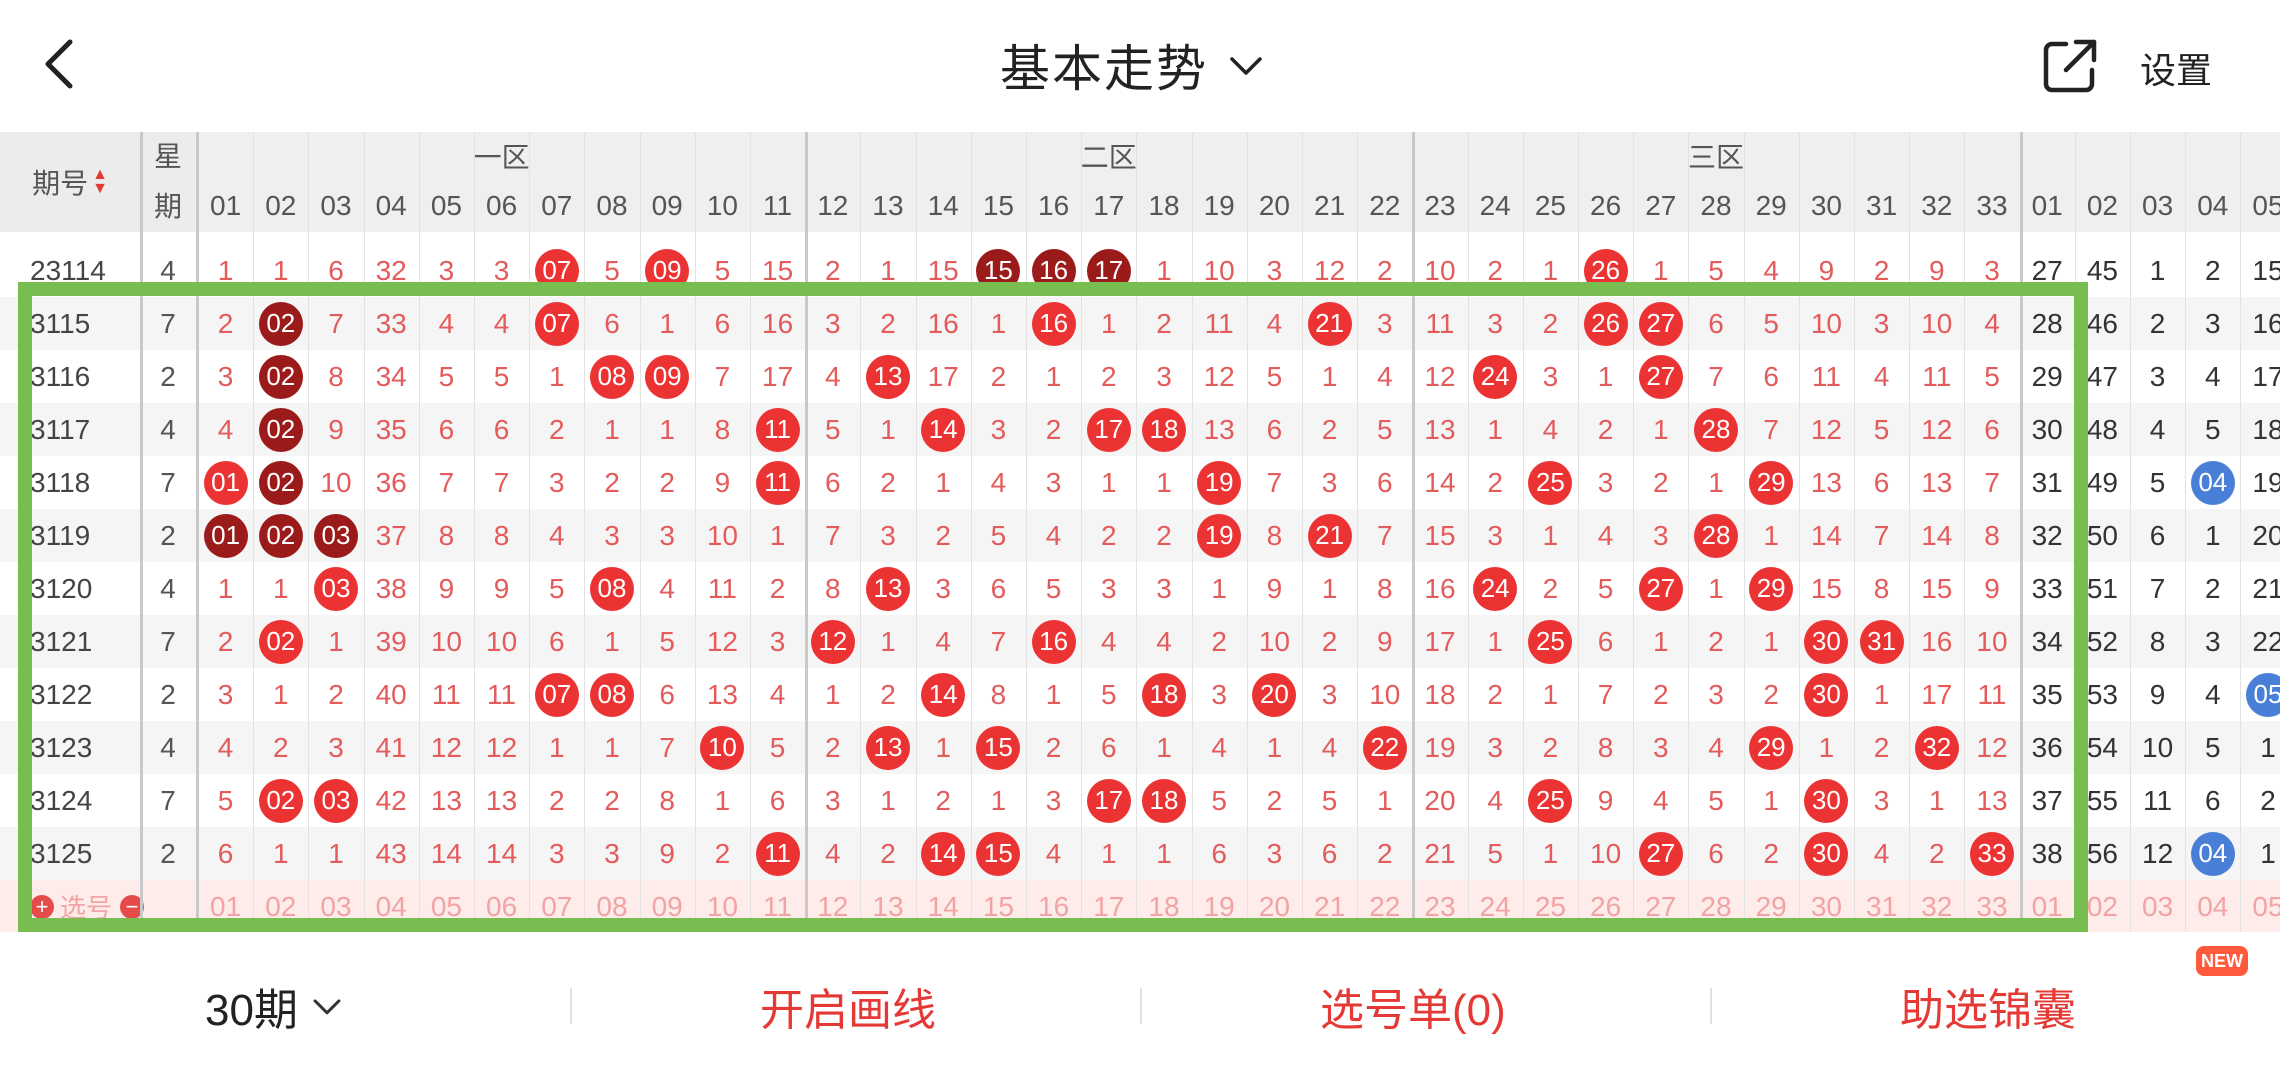 The image size is (2280, 1080). Describe the element at coordinates (501, 906) in the screenshot. I see `select-red-number: 06` at that location.